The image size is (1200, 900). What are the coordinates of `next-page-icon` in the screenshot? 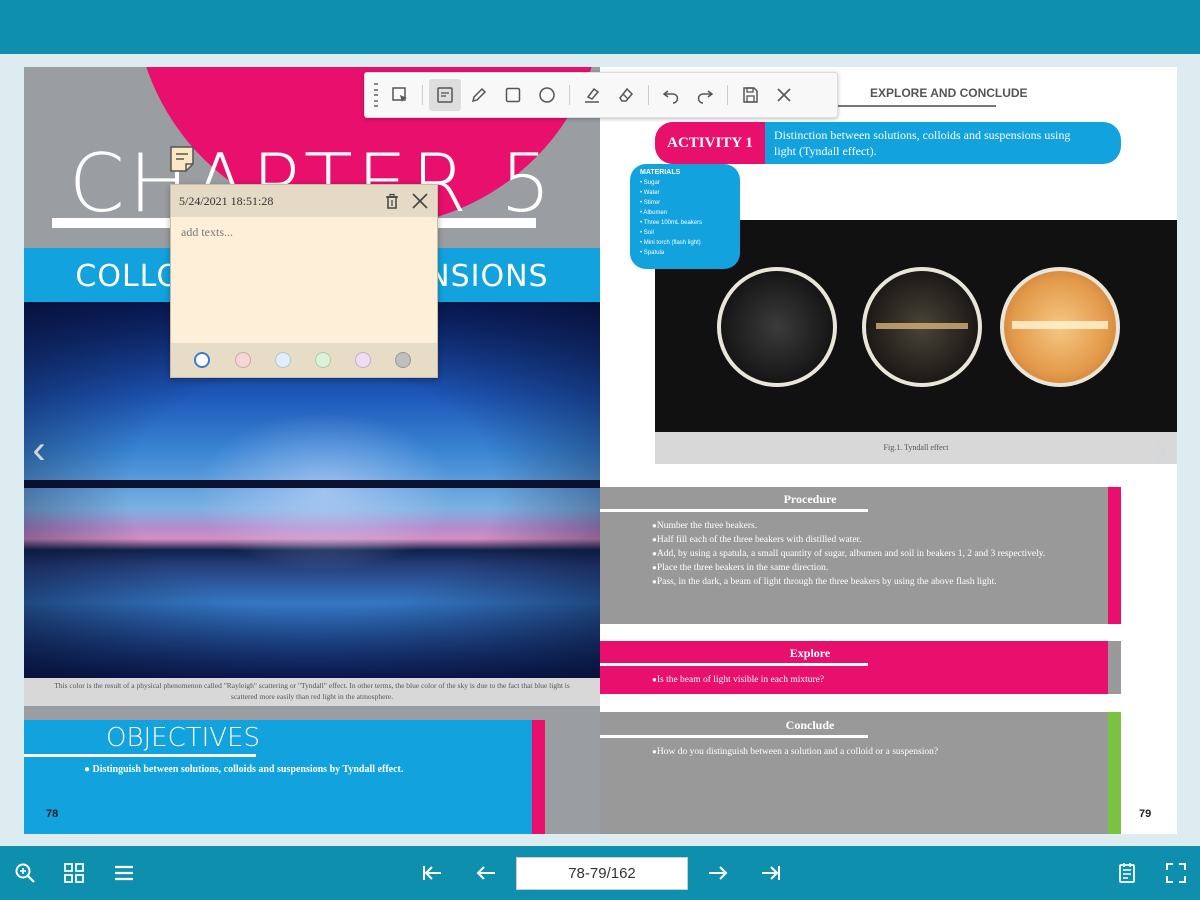 It's located at (718, 873).